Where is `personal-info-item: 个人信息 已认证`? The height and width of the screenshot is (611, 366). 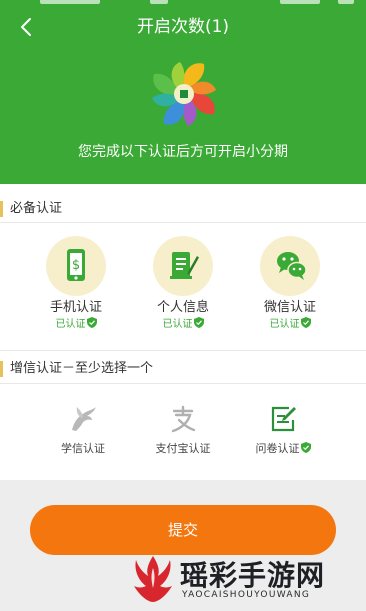
personal-info-item: 个人信息 已认证 is located at coordinates (183, 284).